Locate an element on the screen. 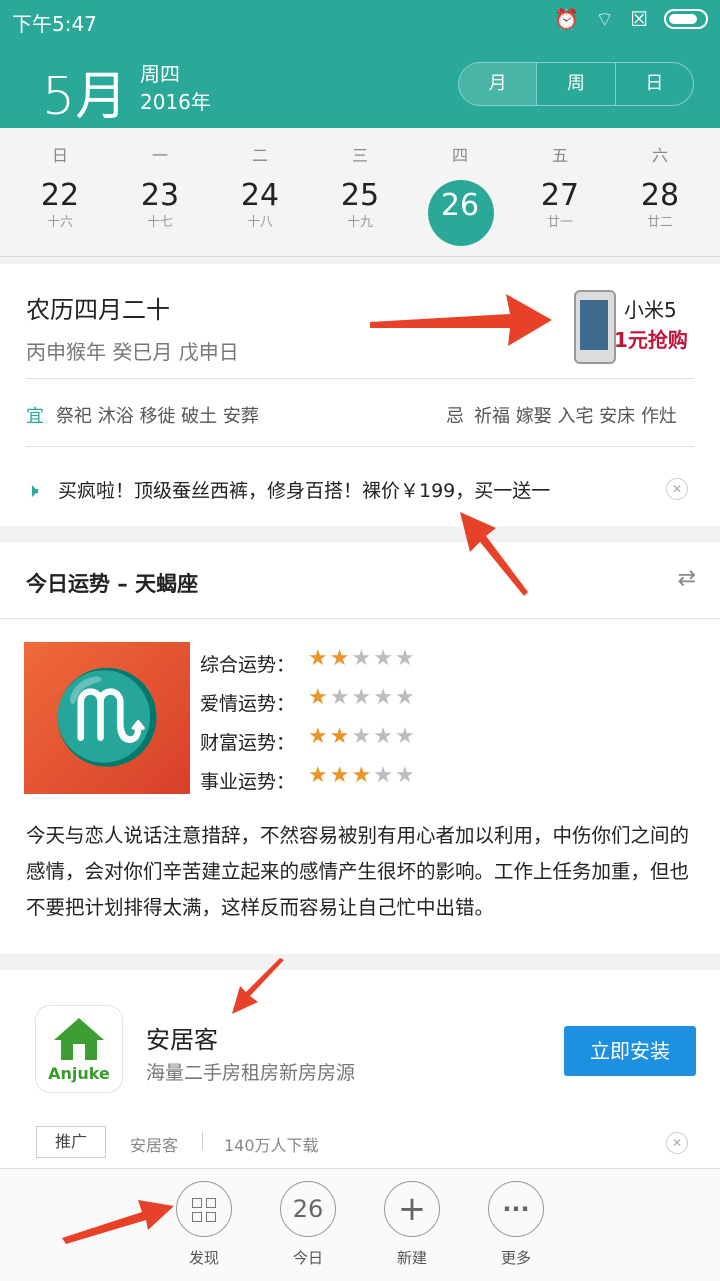  discover-button: 发现 is located at coordinates (204, 1224).